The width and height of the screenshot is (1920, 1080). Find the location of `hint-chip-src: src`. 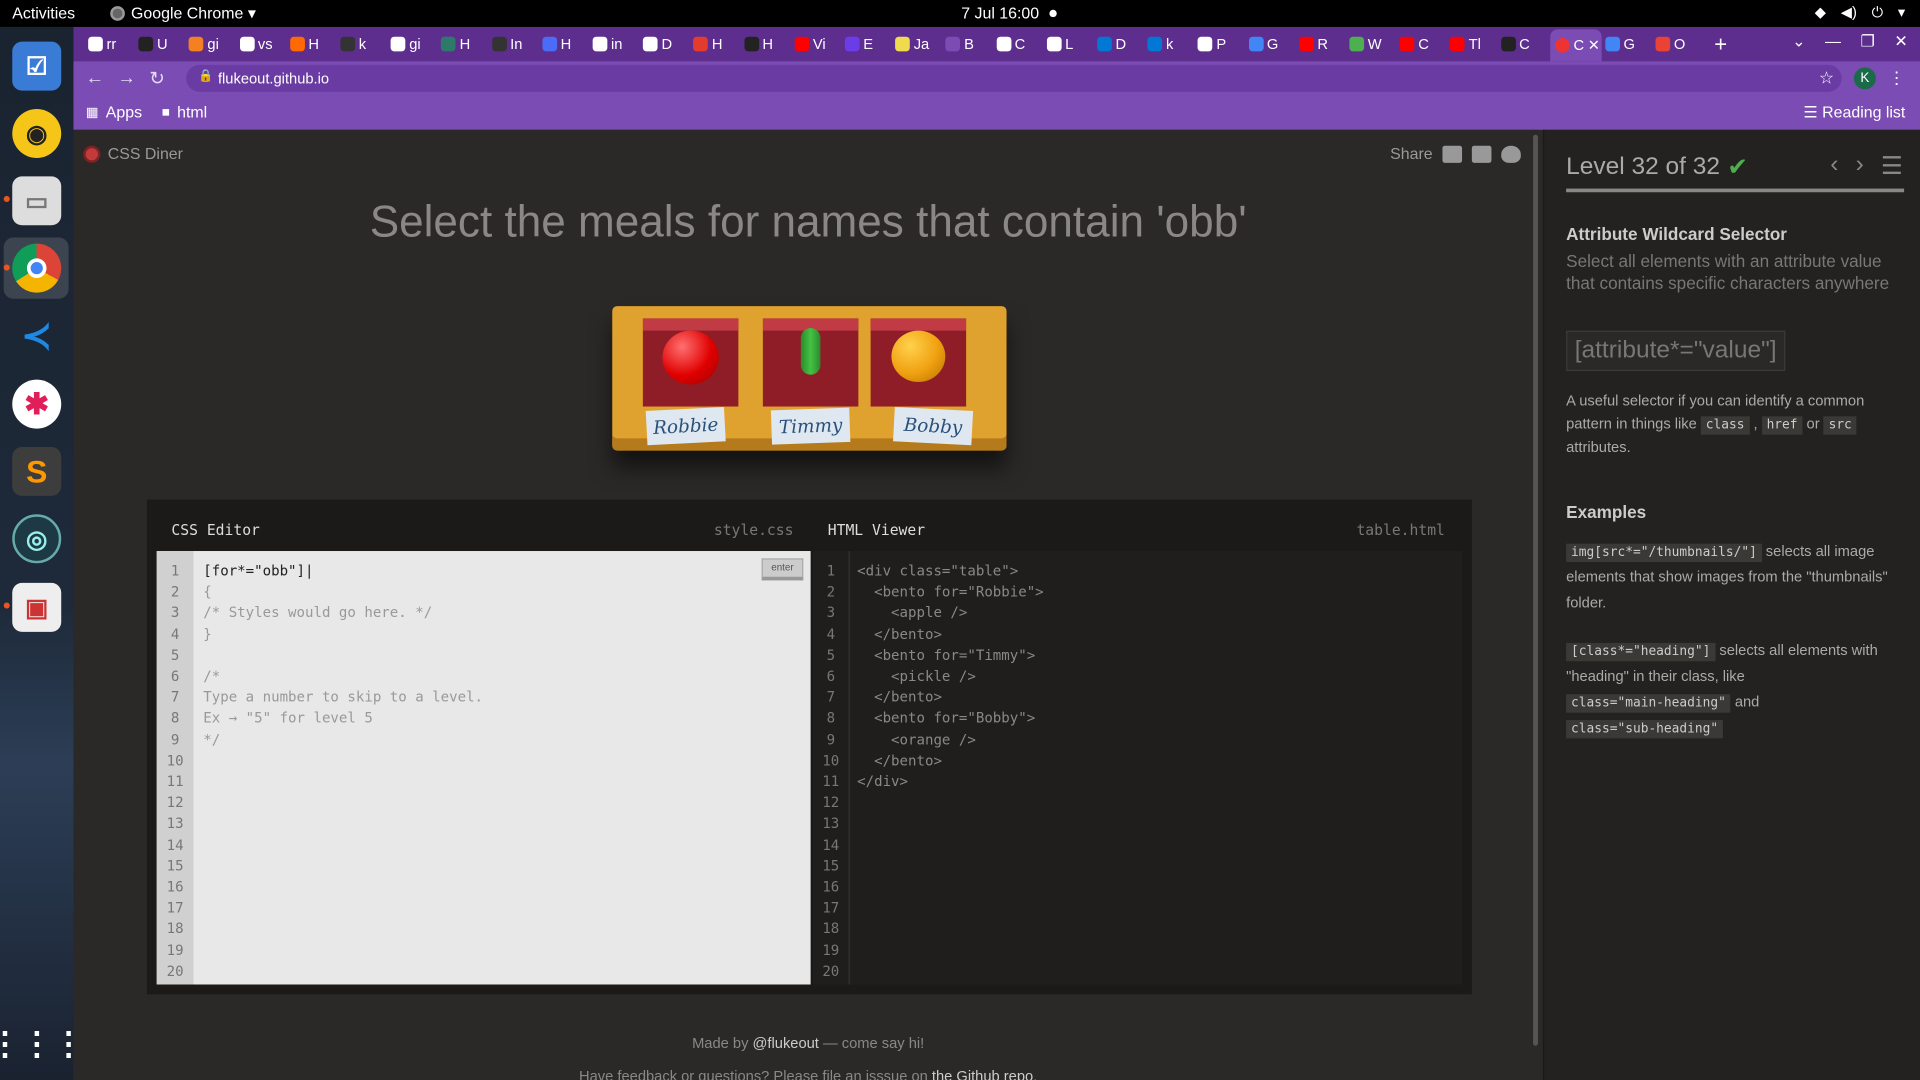

hint-chip-src: src is located at coordinates (1840, 425).